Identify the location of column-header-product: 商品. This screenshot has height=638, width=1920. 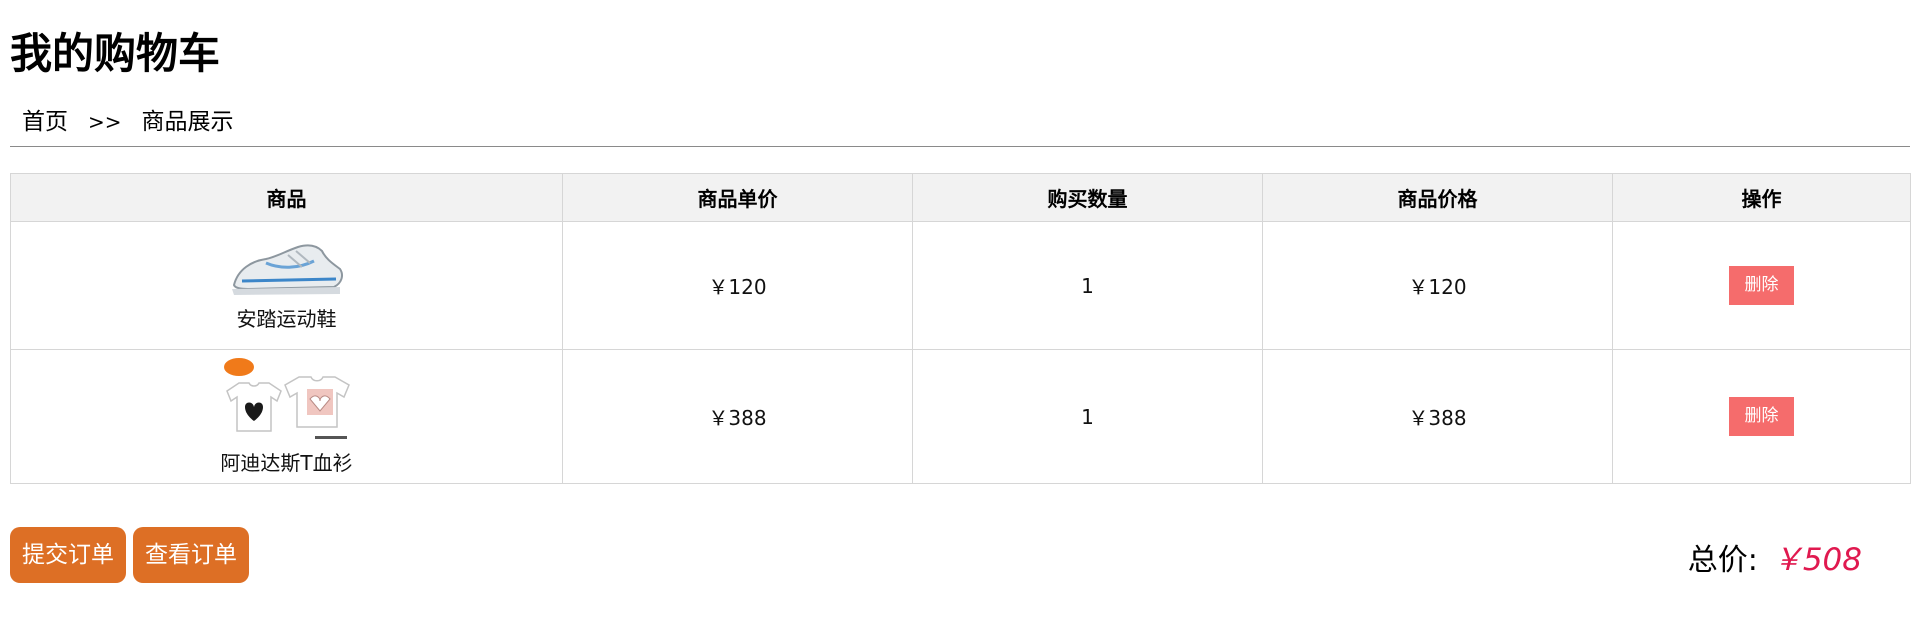
(286, 197).